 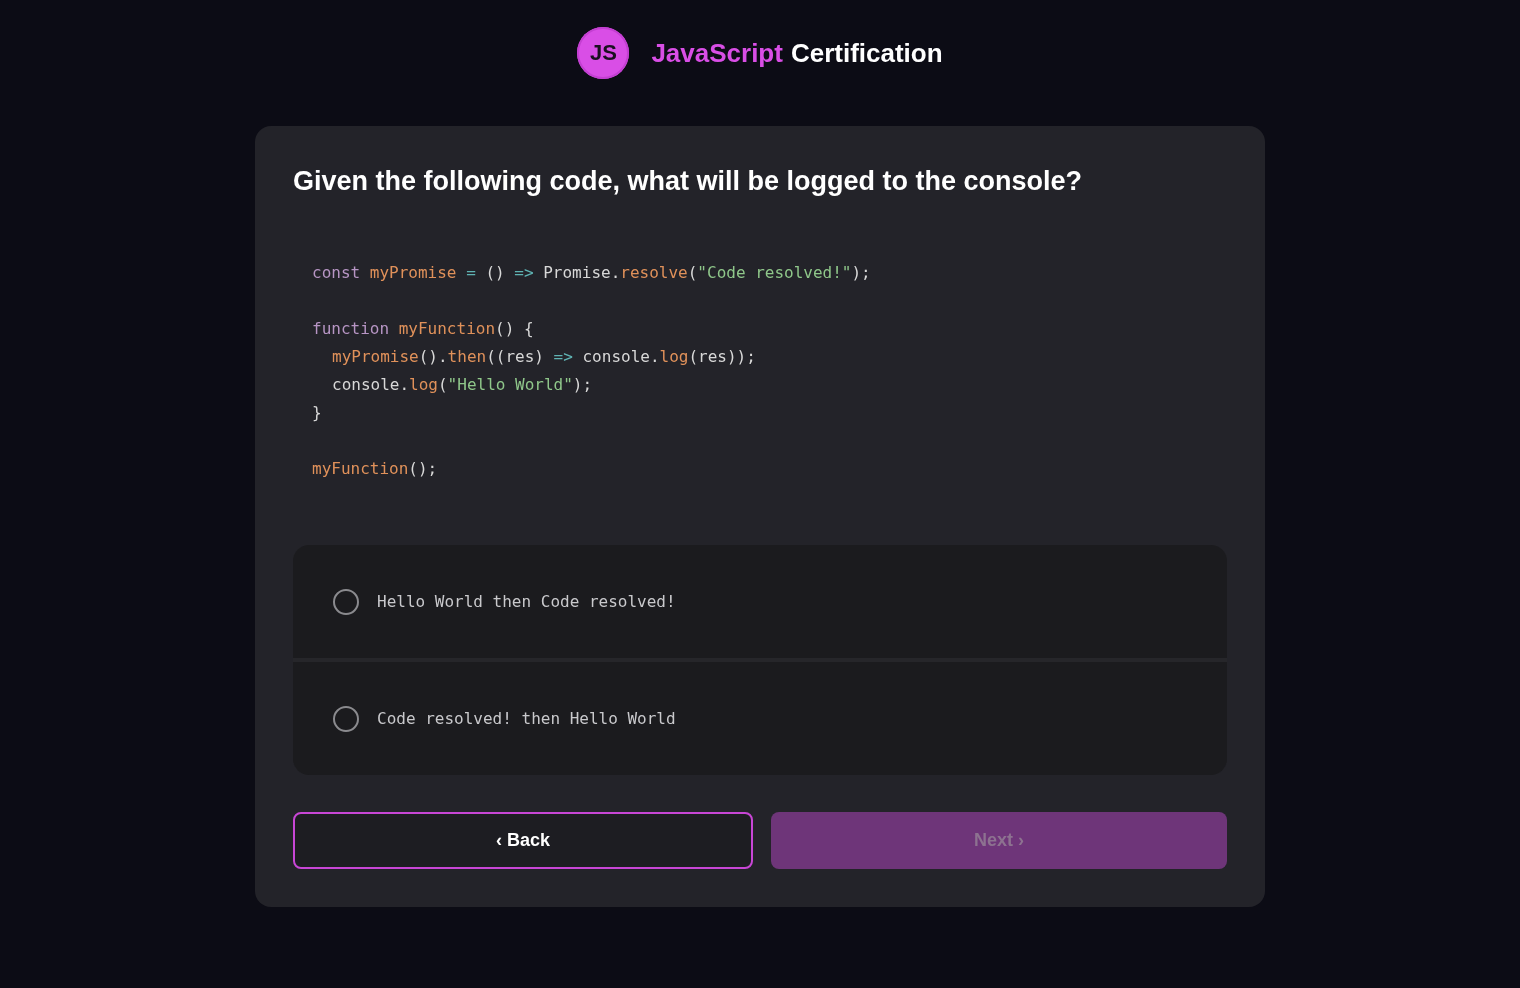 I want to click on code-line: const myPromise = () => Promise.resolve("Code resolved!");, so click(x=592, y=273).